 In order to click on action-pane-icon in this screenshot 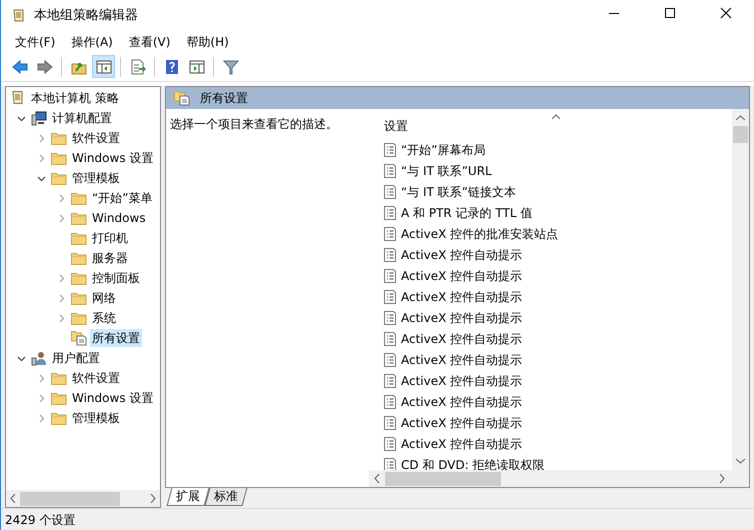, I will do `click(196, 66)`.